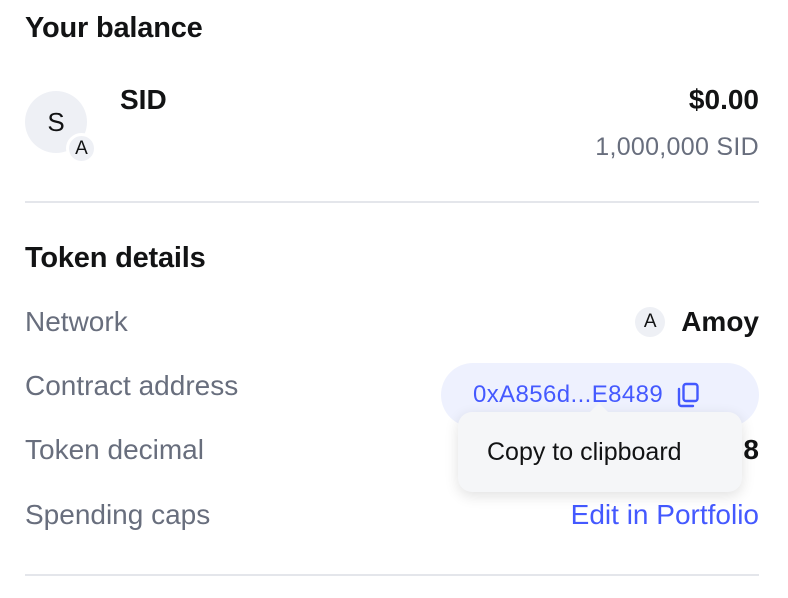 Image resolution: width=788 pixels, height=598 pixels. I want to click on network-value: A Amoy, so click(697, 322).